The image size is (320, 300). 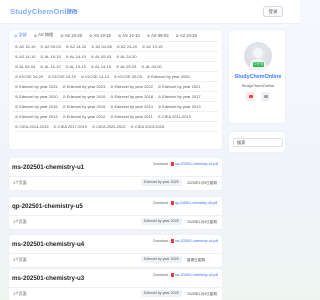 What do you see at coordinates (48, 244) in the screenshot?
I see `document-title: ms-202501-chemistry-u4` at bounding box center [48, 244].